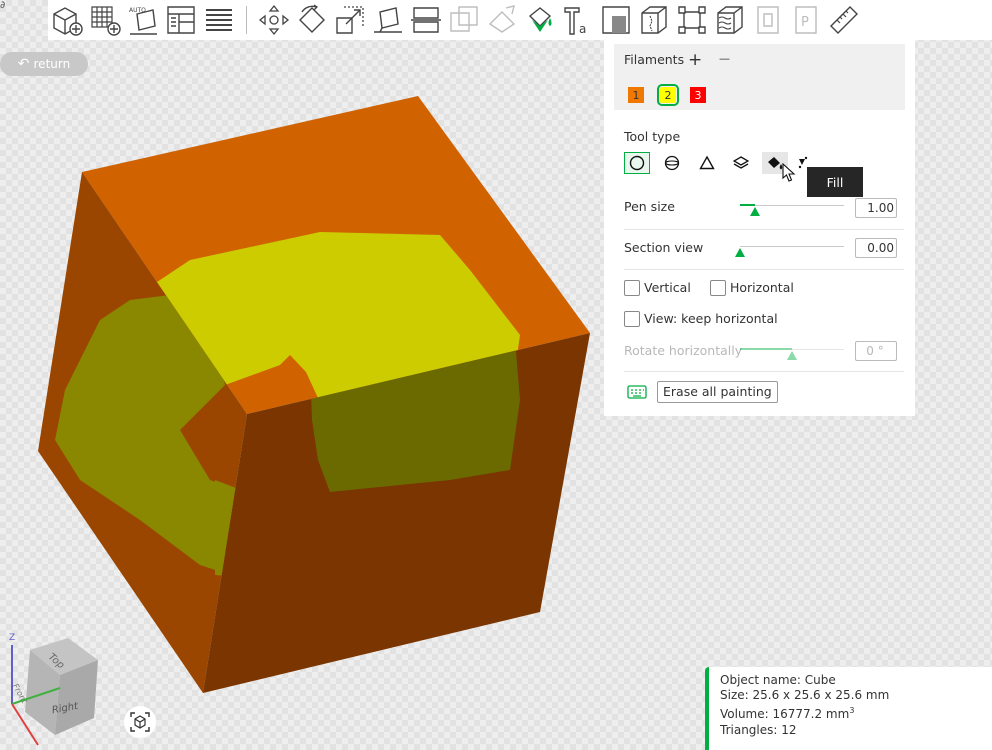  I want to click on pen-size-label: Pen size, so click(649, 206).